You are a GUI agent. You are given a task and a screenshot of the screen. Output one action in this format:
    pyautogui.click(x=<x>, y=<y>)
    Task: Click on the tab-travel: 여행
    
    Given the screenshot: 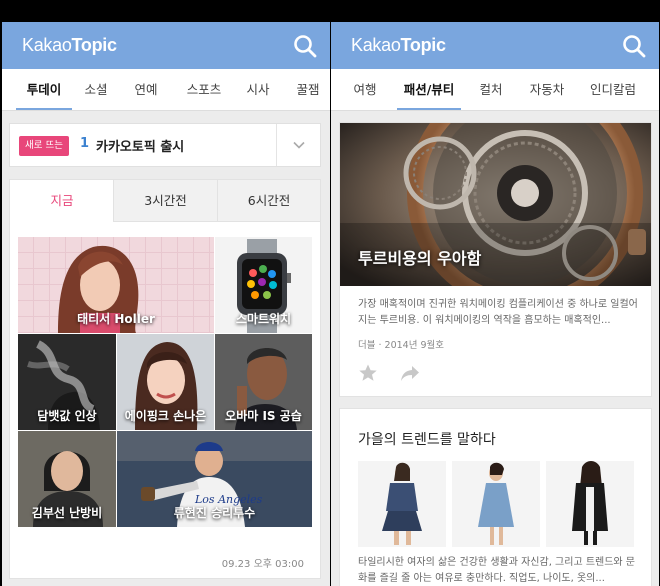 What is the action you would take?
    pyautogui.click(x=365, y=89)
    